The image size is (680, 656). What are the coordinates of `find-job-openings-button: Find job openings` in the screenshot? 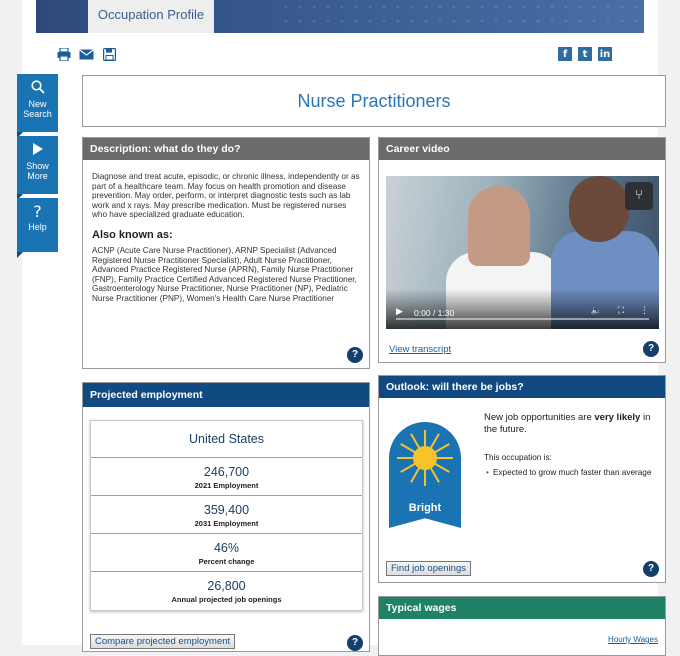 It's located at (428, 568).